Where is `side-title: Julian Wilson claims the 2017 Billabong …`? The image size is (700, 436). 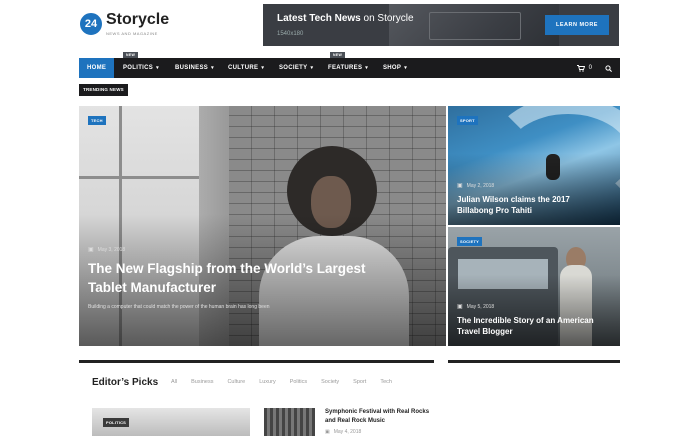 side-title: Julian Wilson claims the 2017 Billabong … is located at coordinates (532, 205).